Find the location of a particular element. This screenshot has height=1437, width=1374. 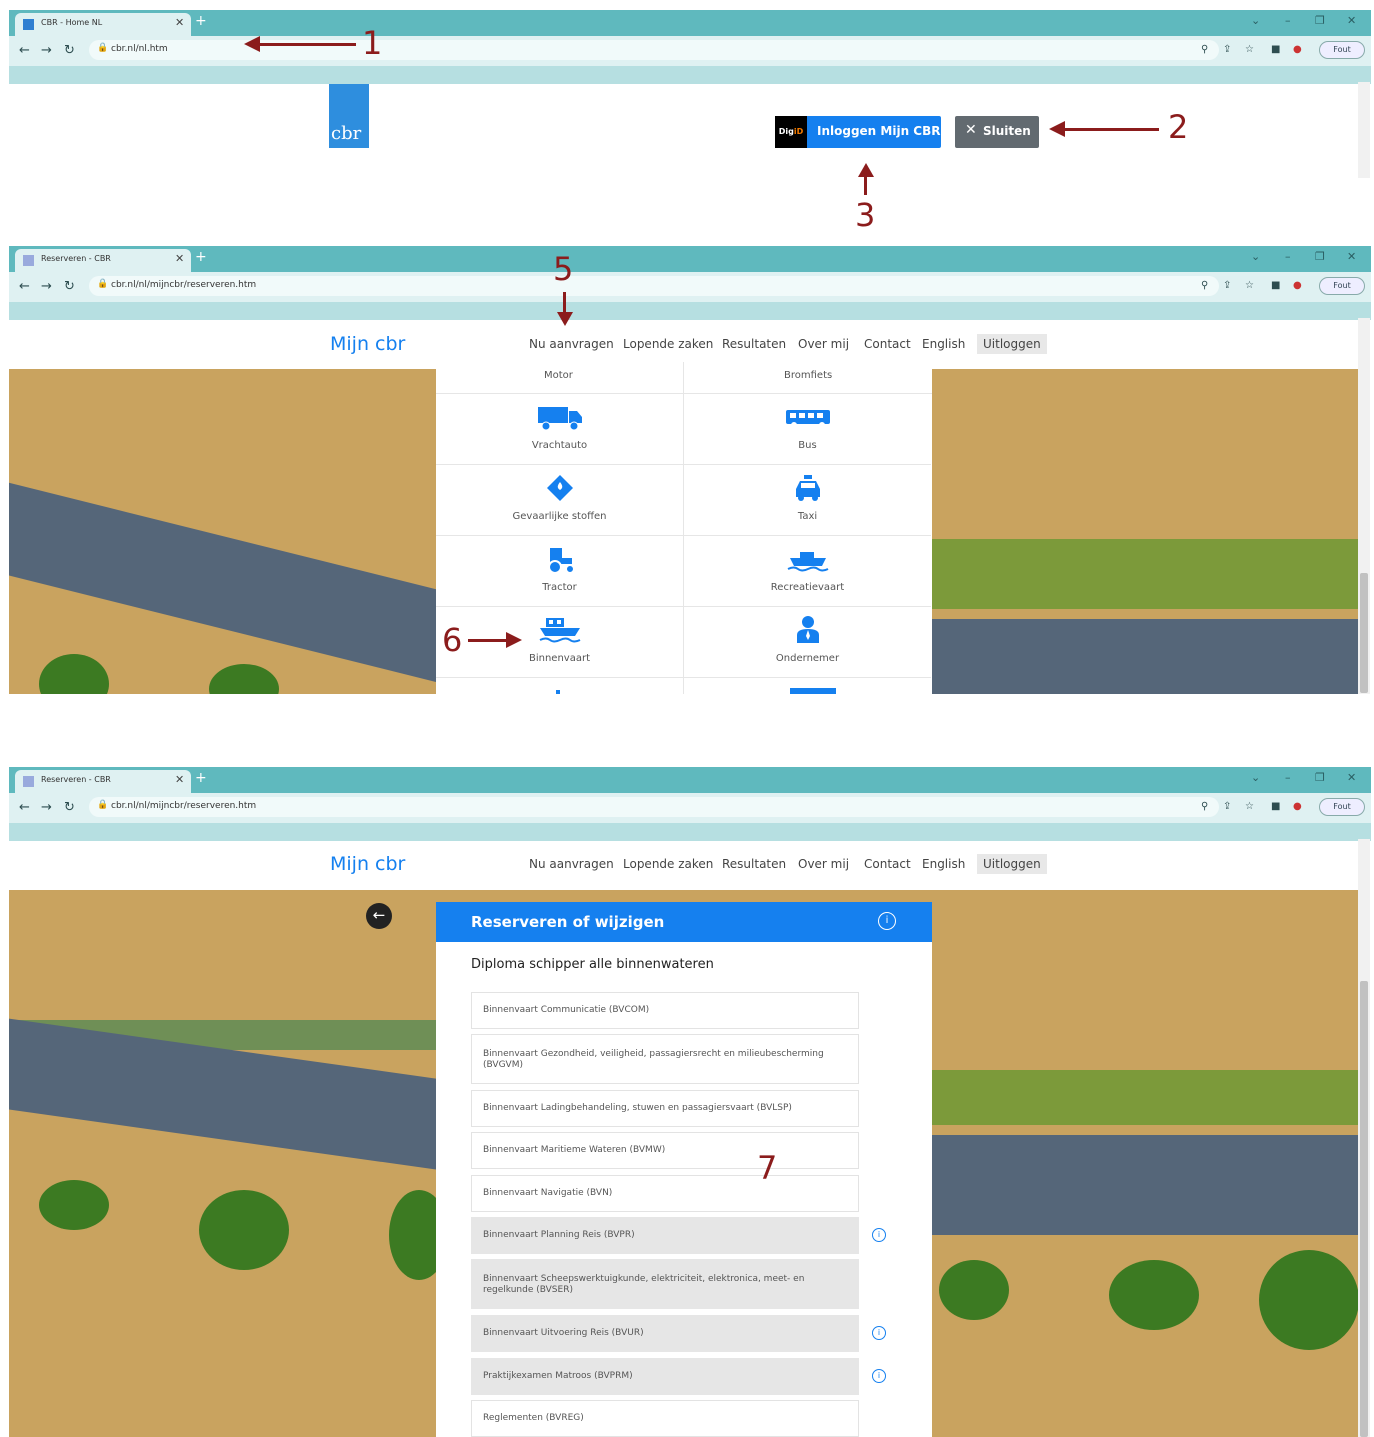

dropdown-item-tractor: Tractor is located at coordinates (559, 571).